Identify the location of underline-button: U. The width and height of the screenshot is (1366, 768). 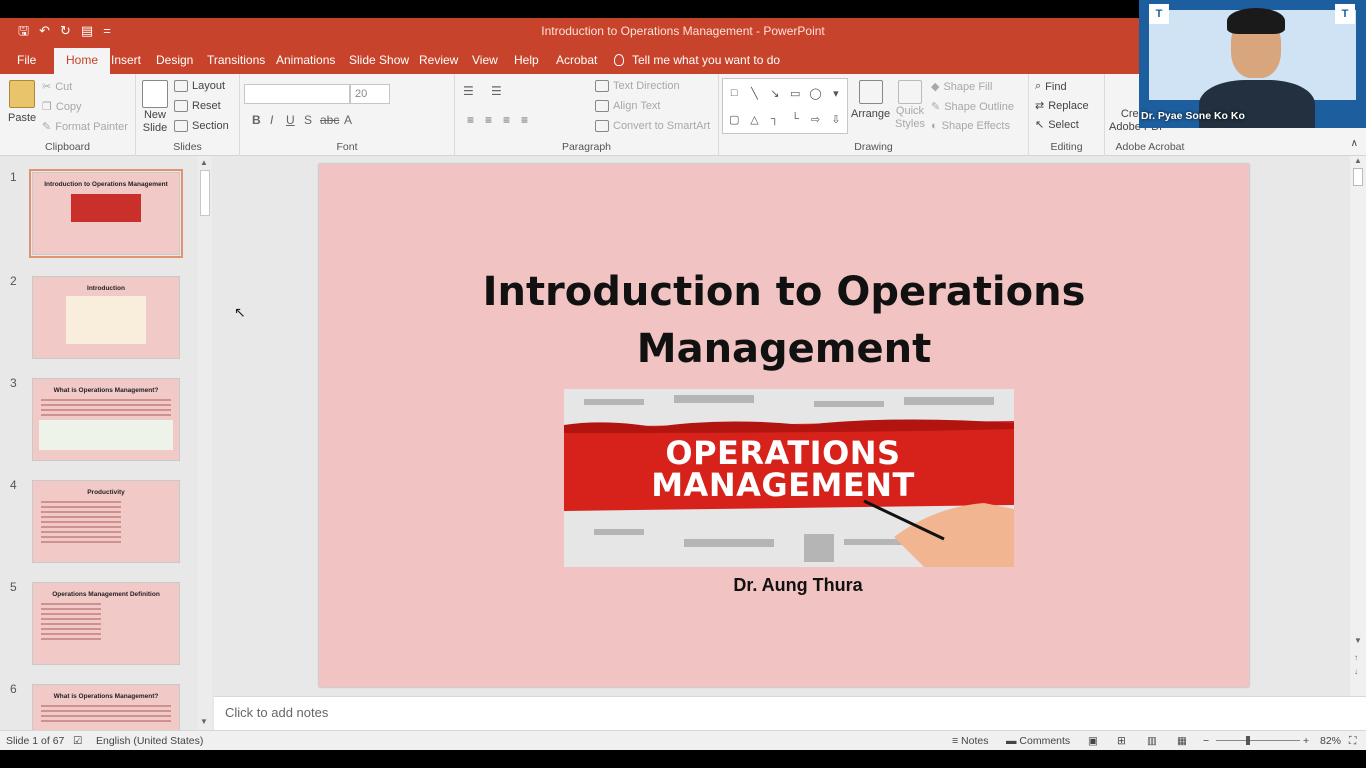
(290, 120).